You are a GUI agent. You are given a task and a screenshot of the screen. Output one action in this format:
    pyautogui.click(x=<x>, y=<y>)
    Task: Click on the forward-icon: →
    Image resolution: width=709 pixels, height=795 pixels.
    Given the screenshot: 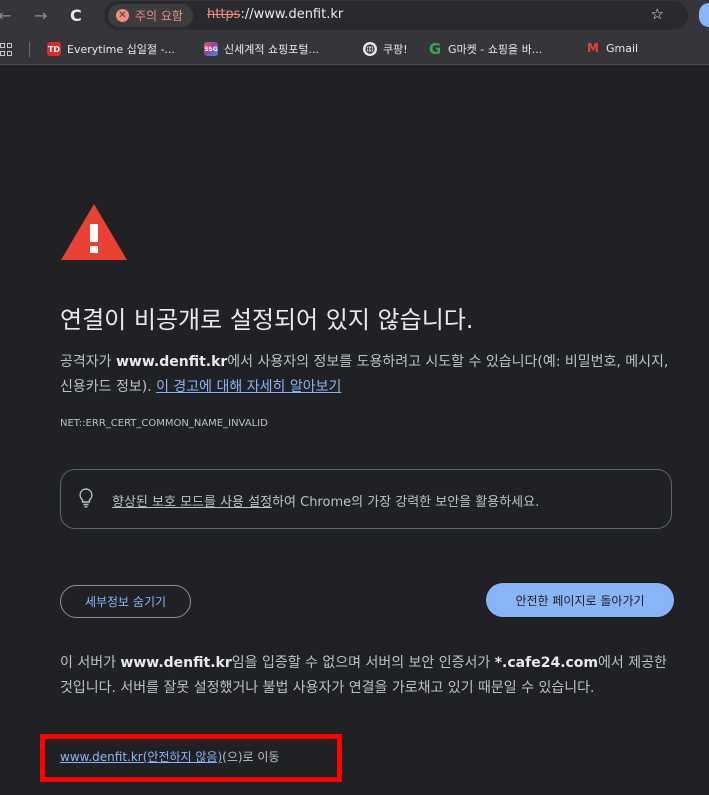 What is the action you would take?
    pyautogui.click(x=40, y=16)
    